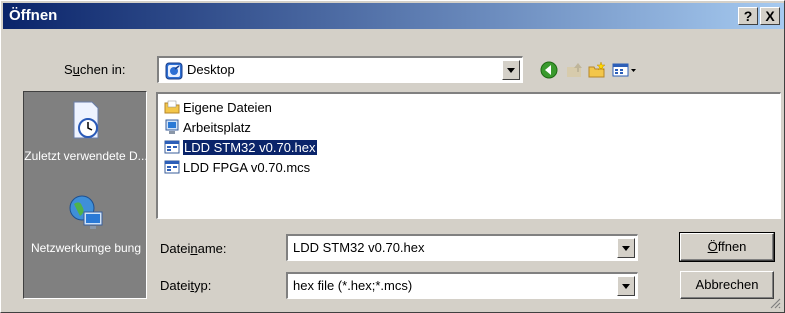 The height and width of the screenshot is (313, 785). I want to click on place-network-label: Netzwerkumge bung, so click(86, 248).